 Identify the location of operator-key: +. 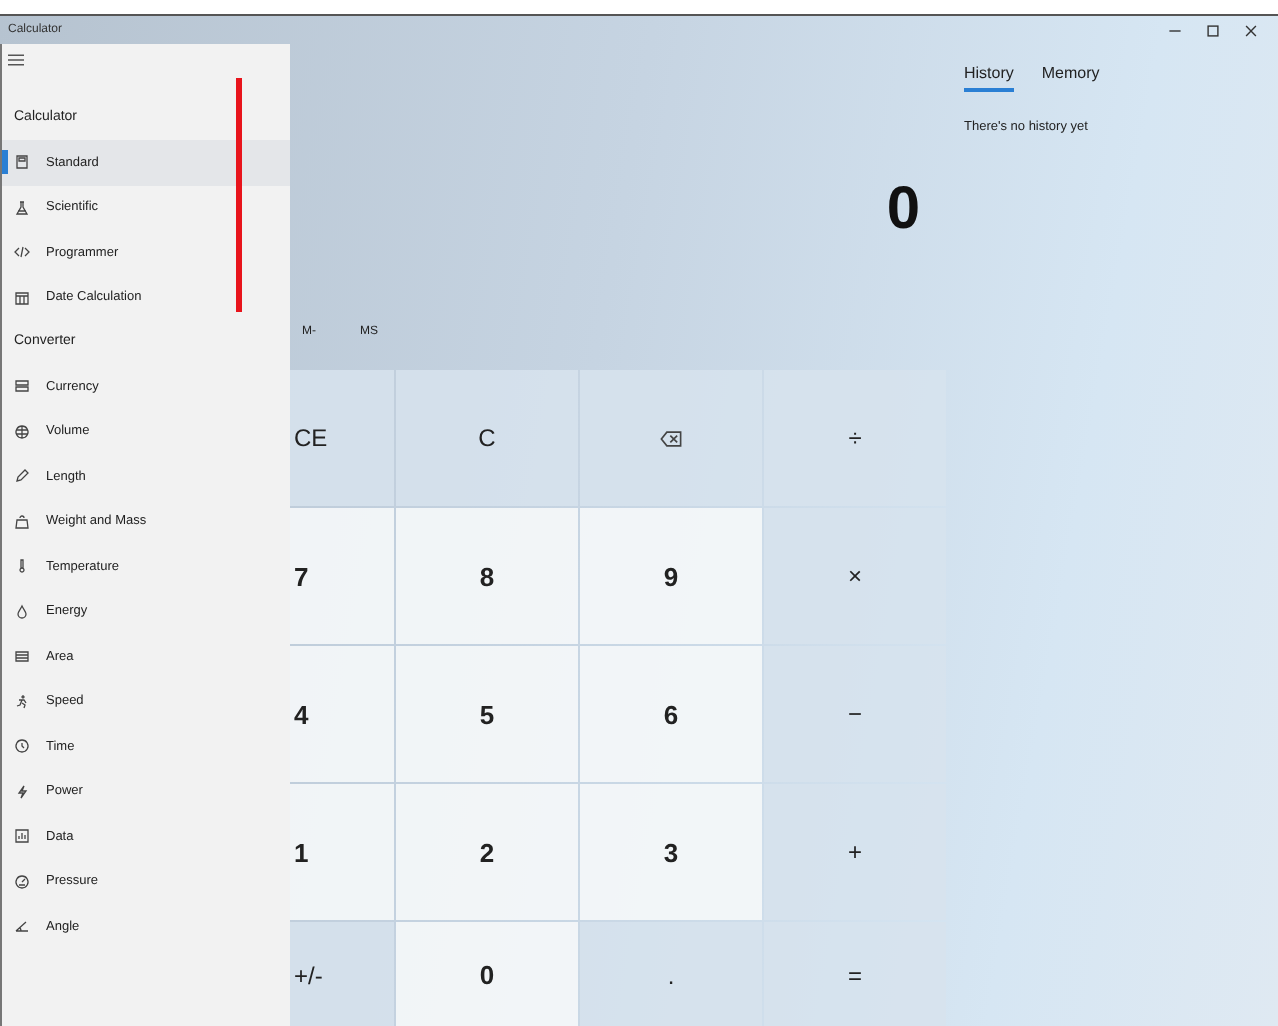
(855, 852).